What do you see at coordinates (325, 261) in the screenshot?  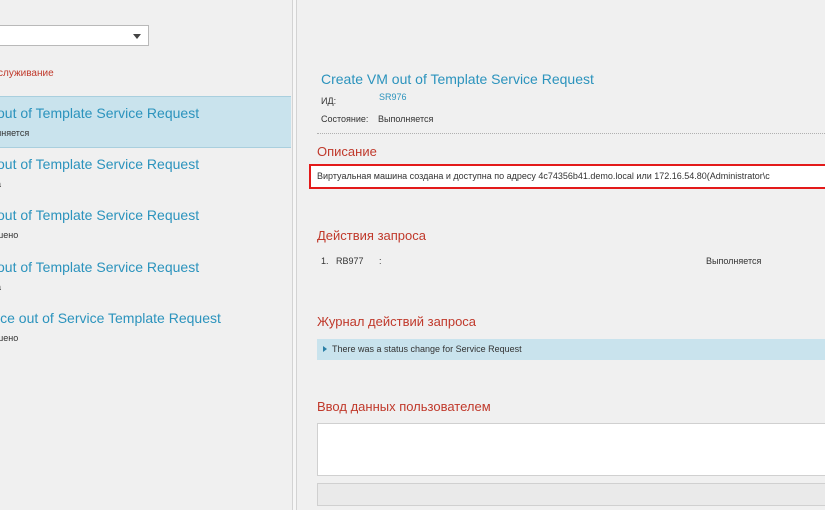 I see `action-number: 1.` at bounding box center [325, 261].